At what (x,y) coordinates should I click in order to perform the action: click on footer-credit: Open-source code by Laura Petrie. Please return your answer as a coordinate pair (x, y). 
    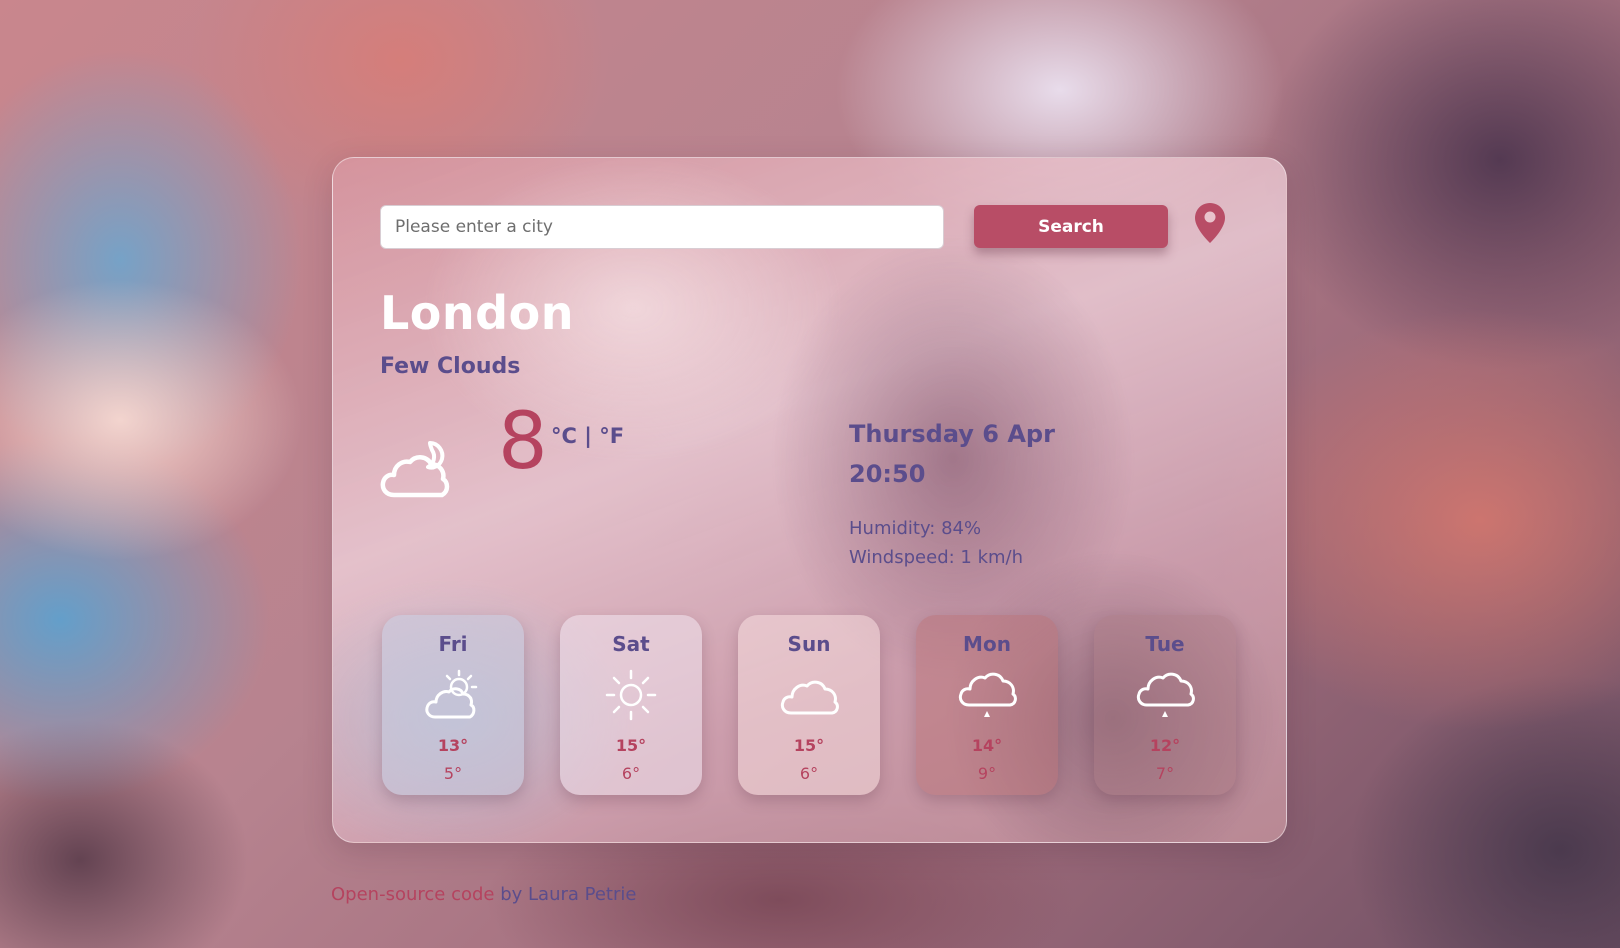
    Looking at the image, I should click on (483, 894).